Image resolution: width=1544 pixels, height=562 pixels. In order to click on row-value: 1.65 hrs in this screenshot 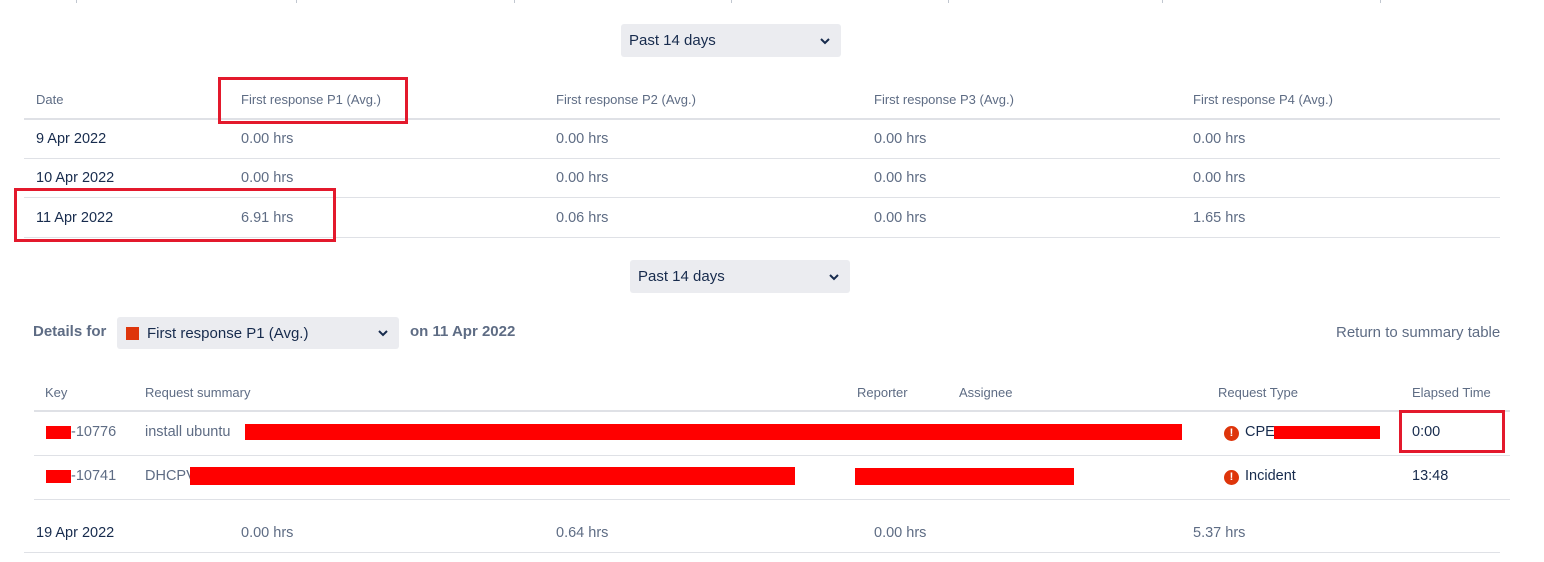, I will do `click(1219, 218)`.